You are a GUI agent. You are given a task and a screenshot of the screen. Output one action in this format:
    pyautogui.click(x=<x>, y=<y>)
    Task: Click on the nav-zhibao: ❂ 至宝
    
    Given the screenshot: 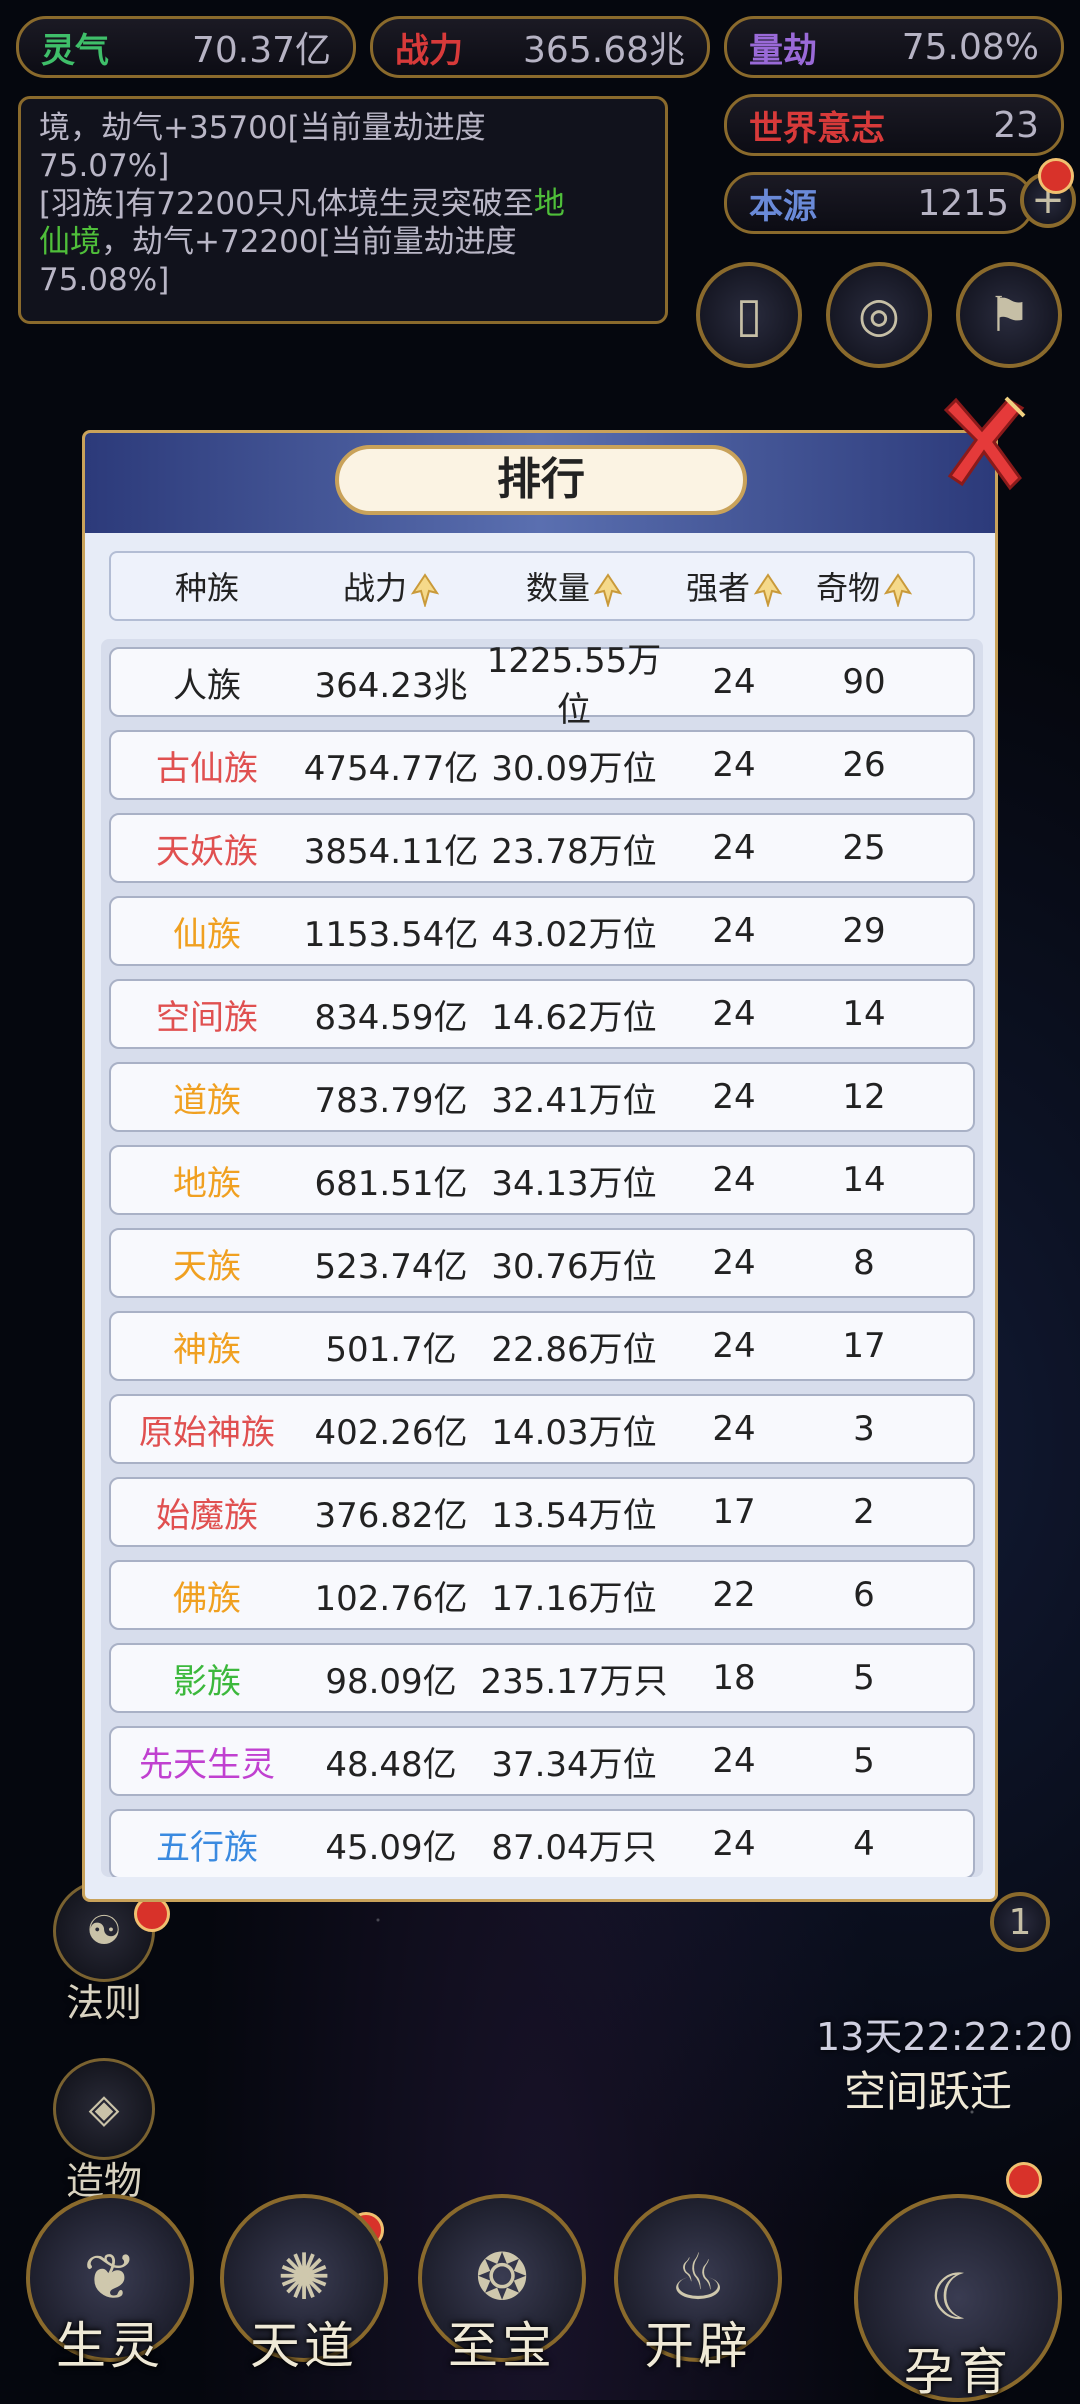 What is the action you would take?
    pyautogui.click(x=502, y=2294)
    